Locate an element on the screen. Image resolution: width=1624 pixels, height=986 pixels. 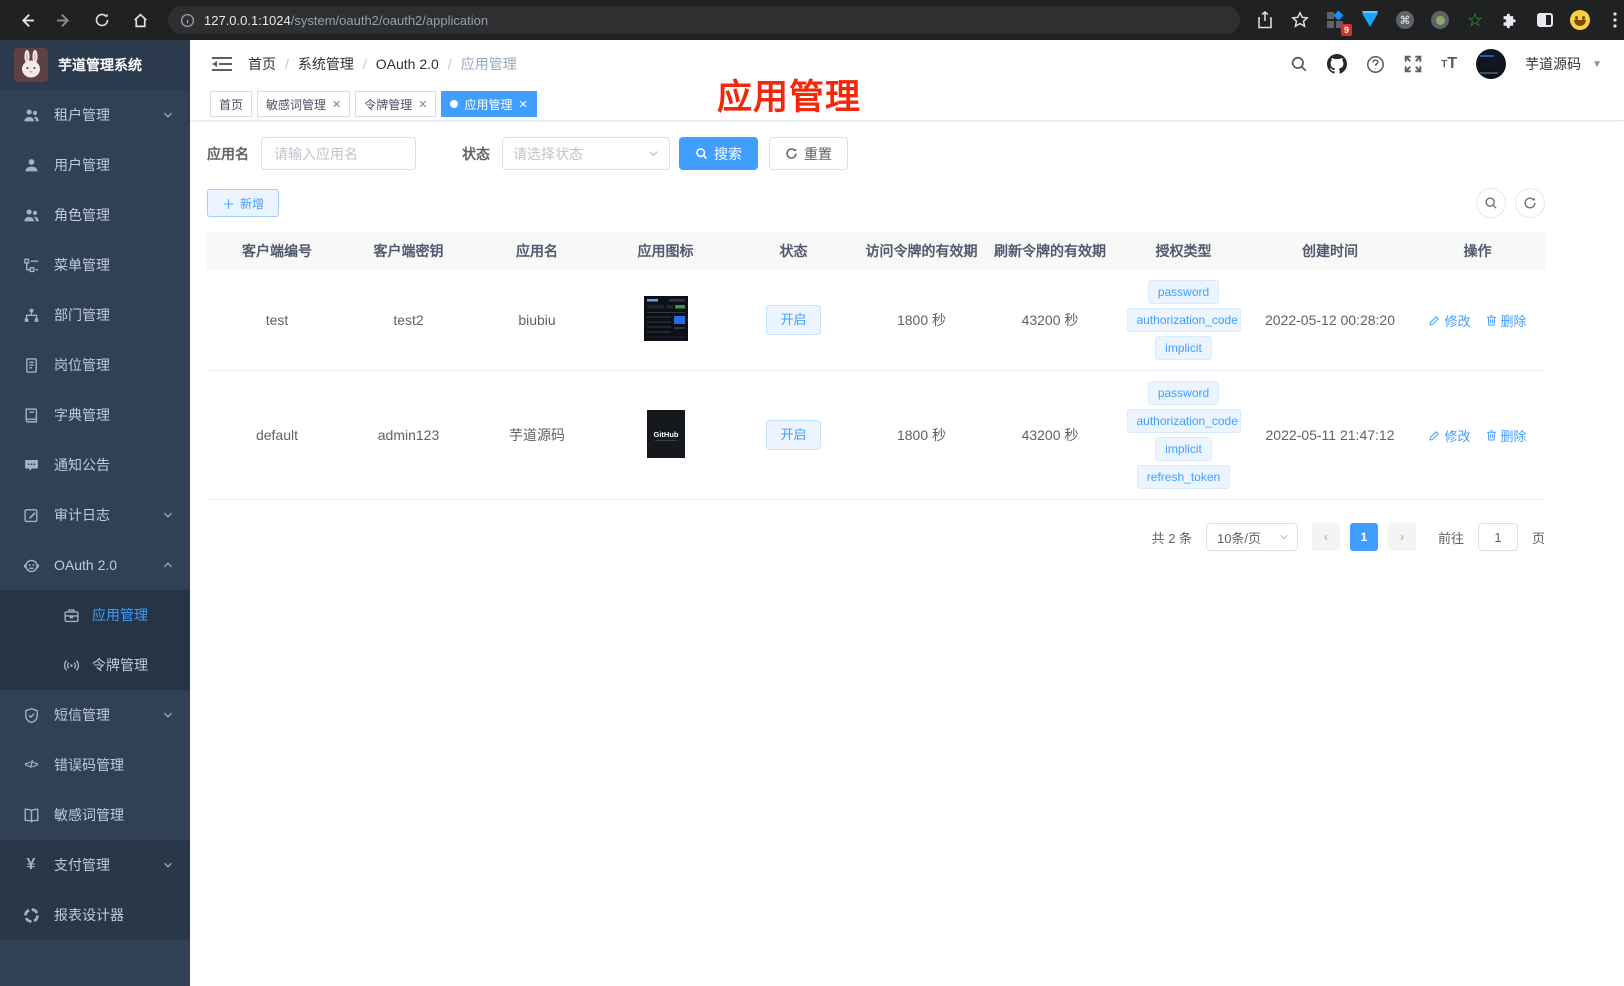
report-icon is located at coordinates (31, 915).